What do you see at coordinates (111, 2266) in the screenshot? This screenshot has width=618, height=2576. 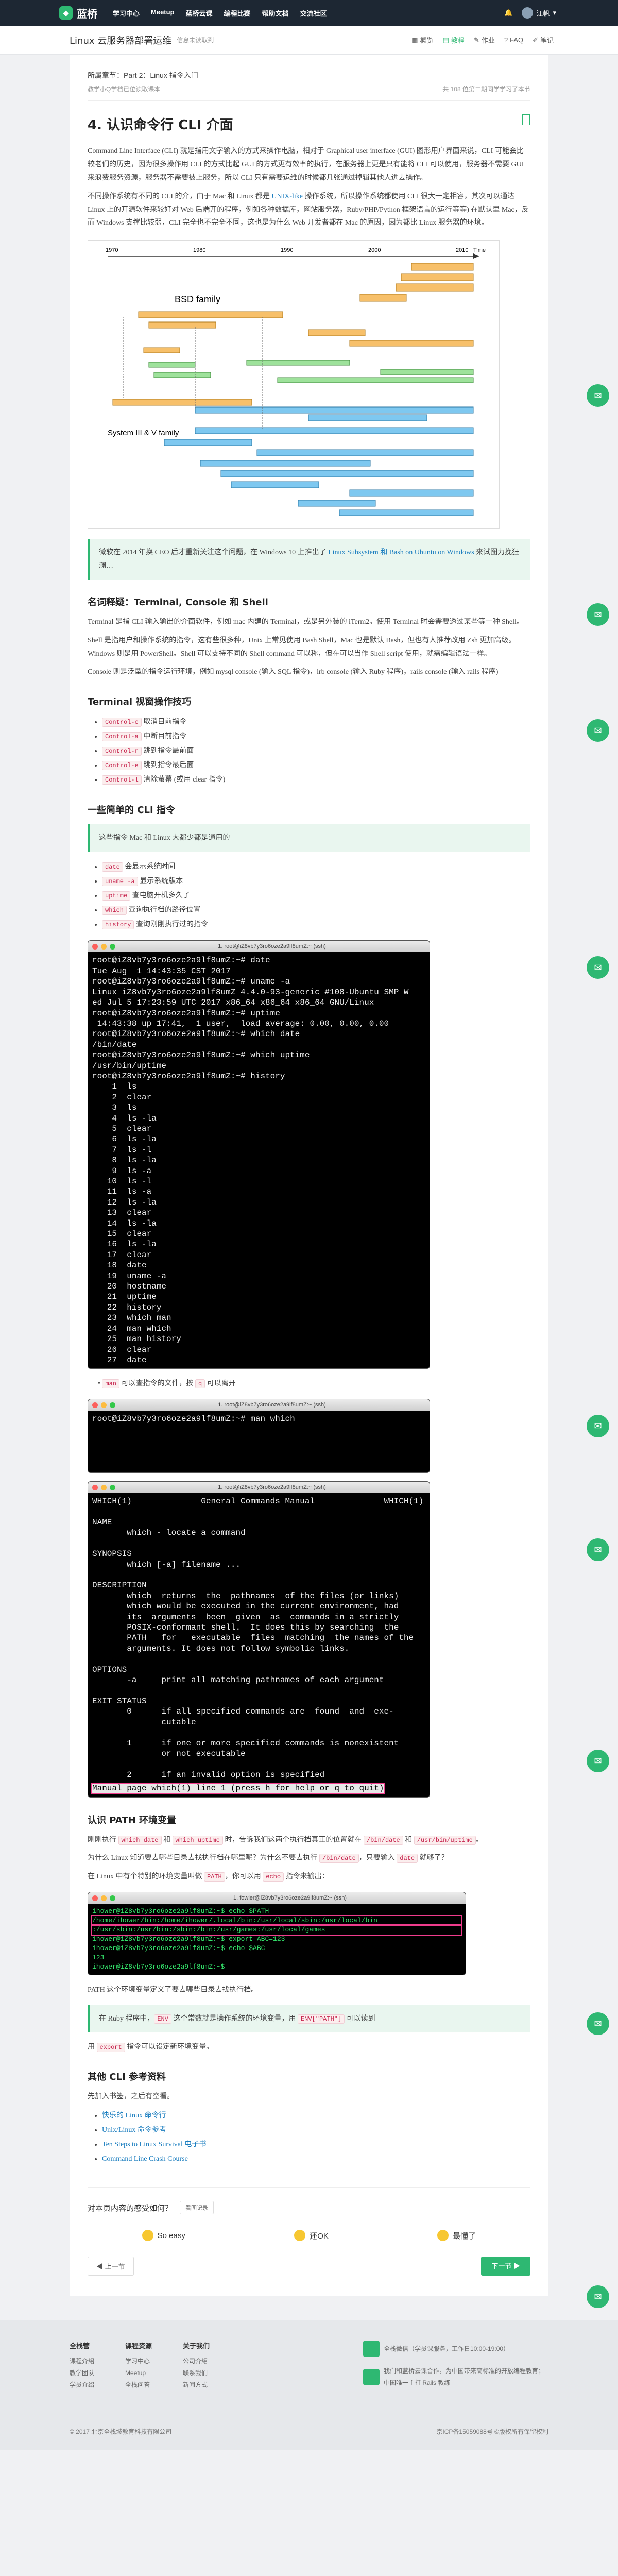 I see `prev-section-button: ◀ 上一节` at bounding box center [111, 2266].